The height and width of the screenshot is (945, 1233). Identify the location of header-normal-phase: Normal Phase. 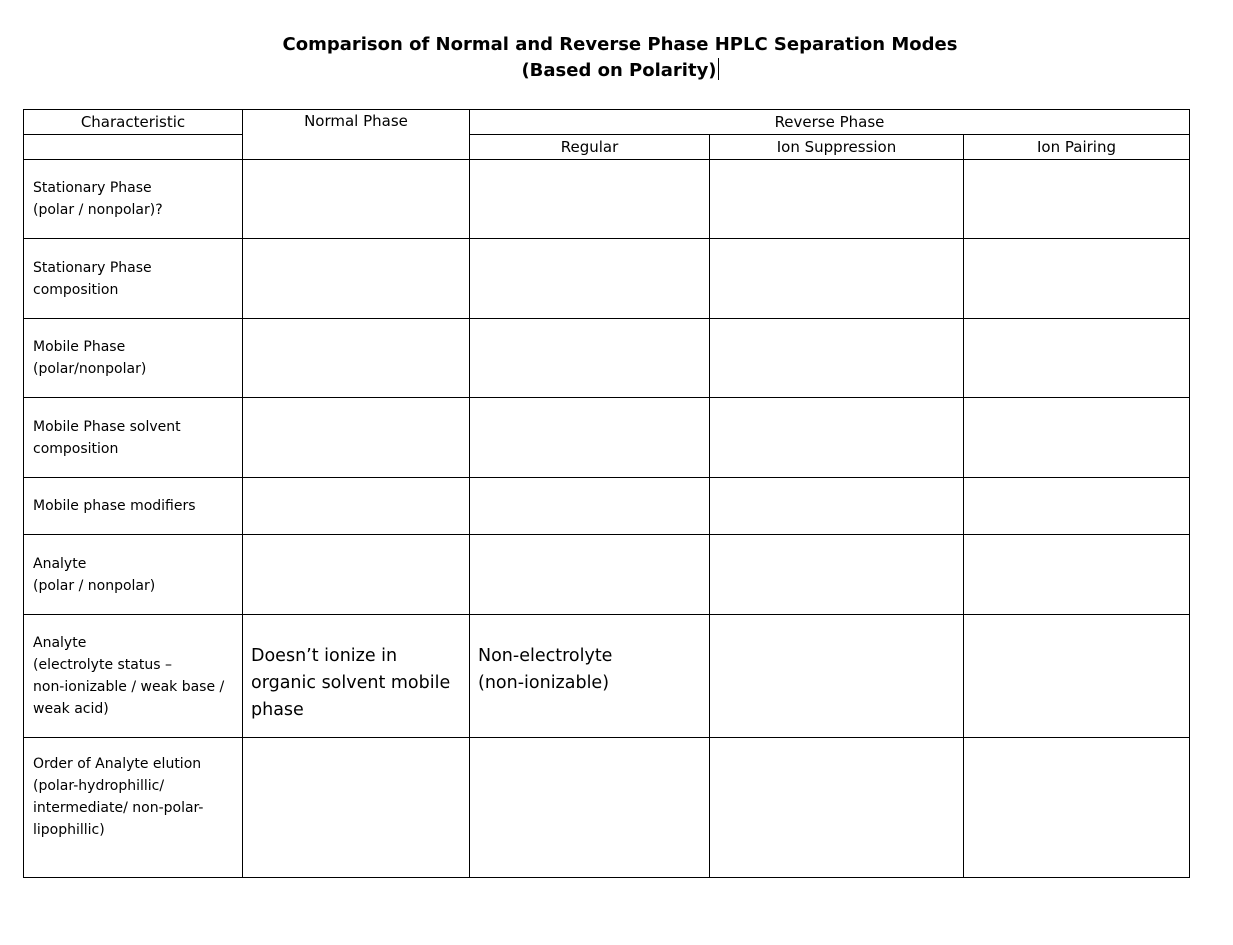
(356, 134).